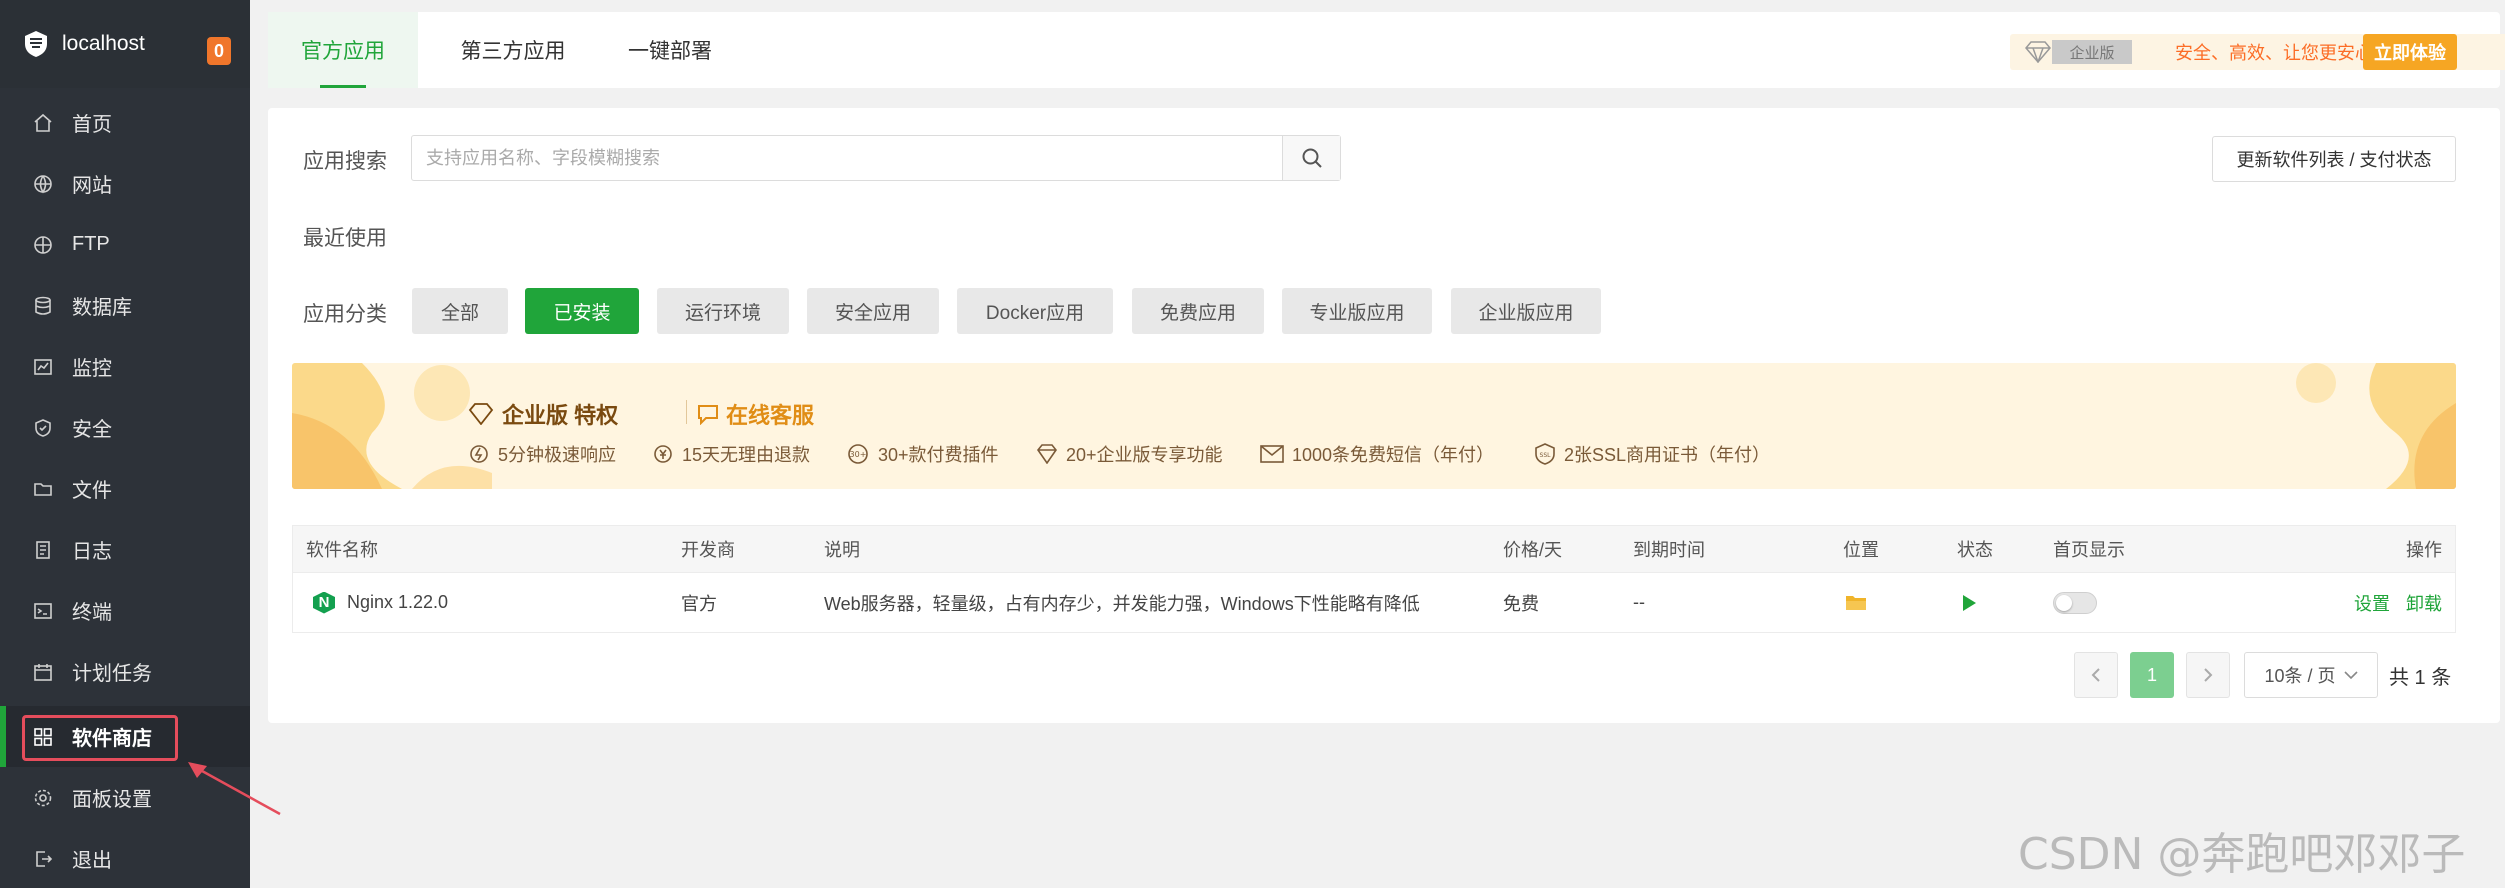 This screenshot has width=2505, height=888. Describe the element at coordinates (2089, 550) in the screenshot. I see `col-home-display: 首页显示` at that location.